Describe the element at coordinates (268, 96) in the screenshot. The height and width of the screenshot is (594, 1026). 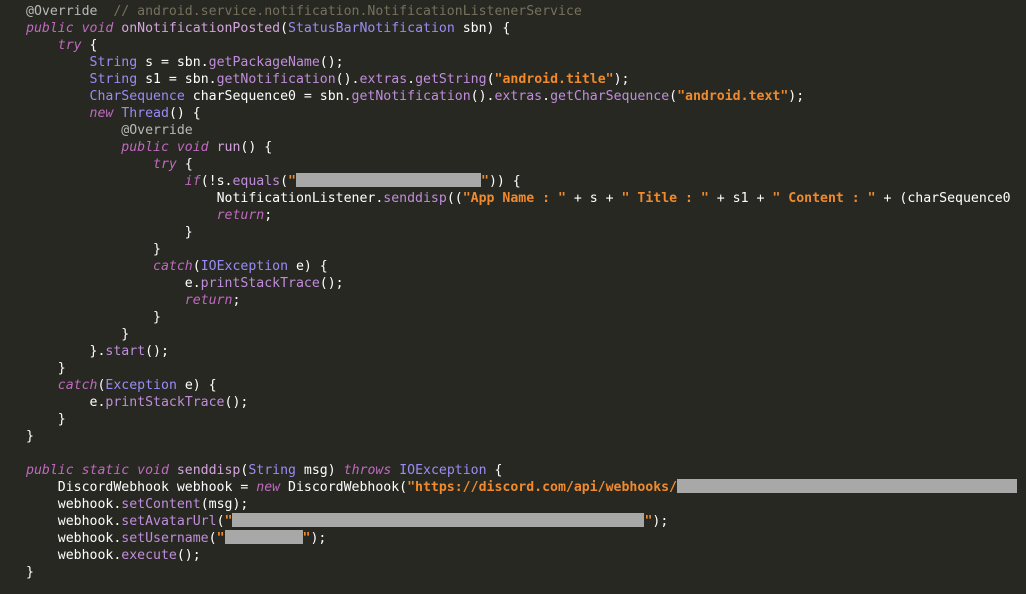
I see `code-token: charSequence0 = sbn.` at that location.